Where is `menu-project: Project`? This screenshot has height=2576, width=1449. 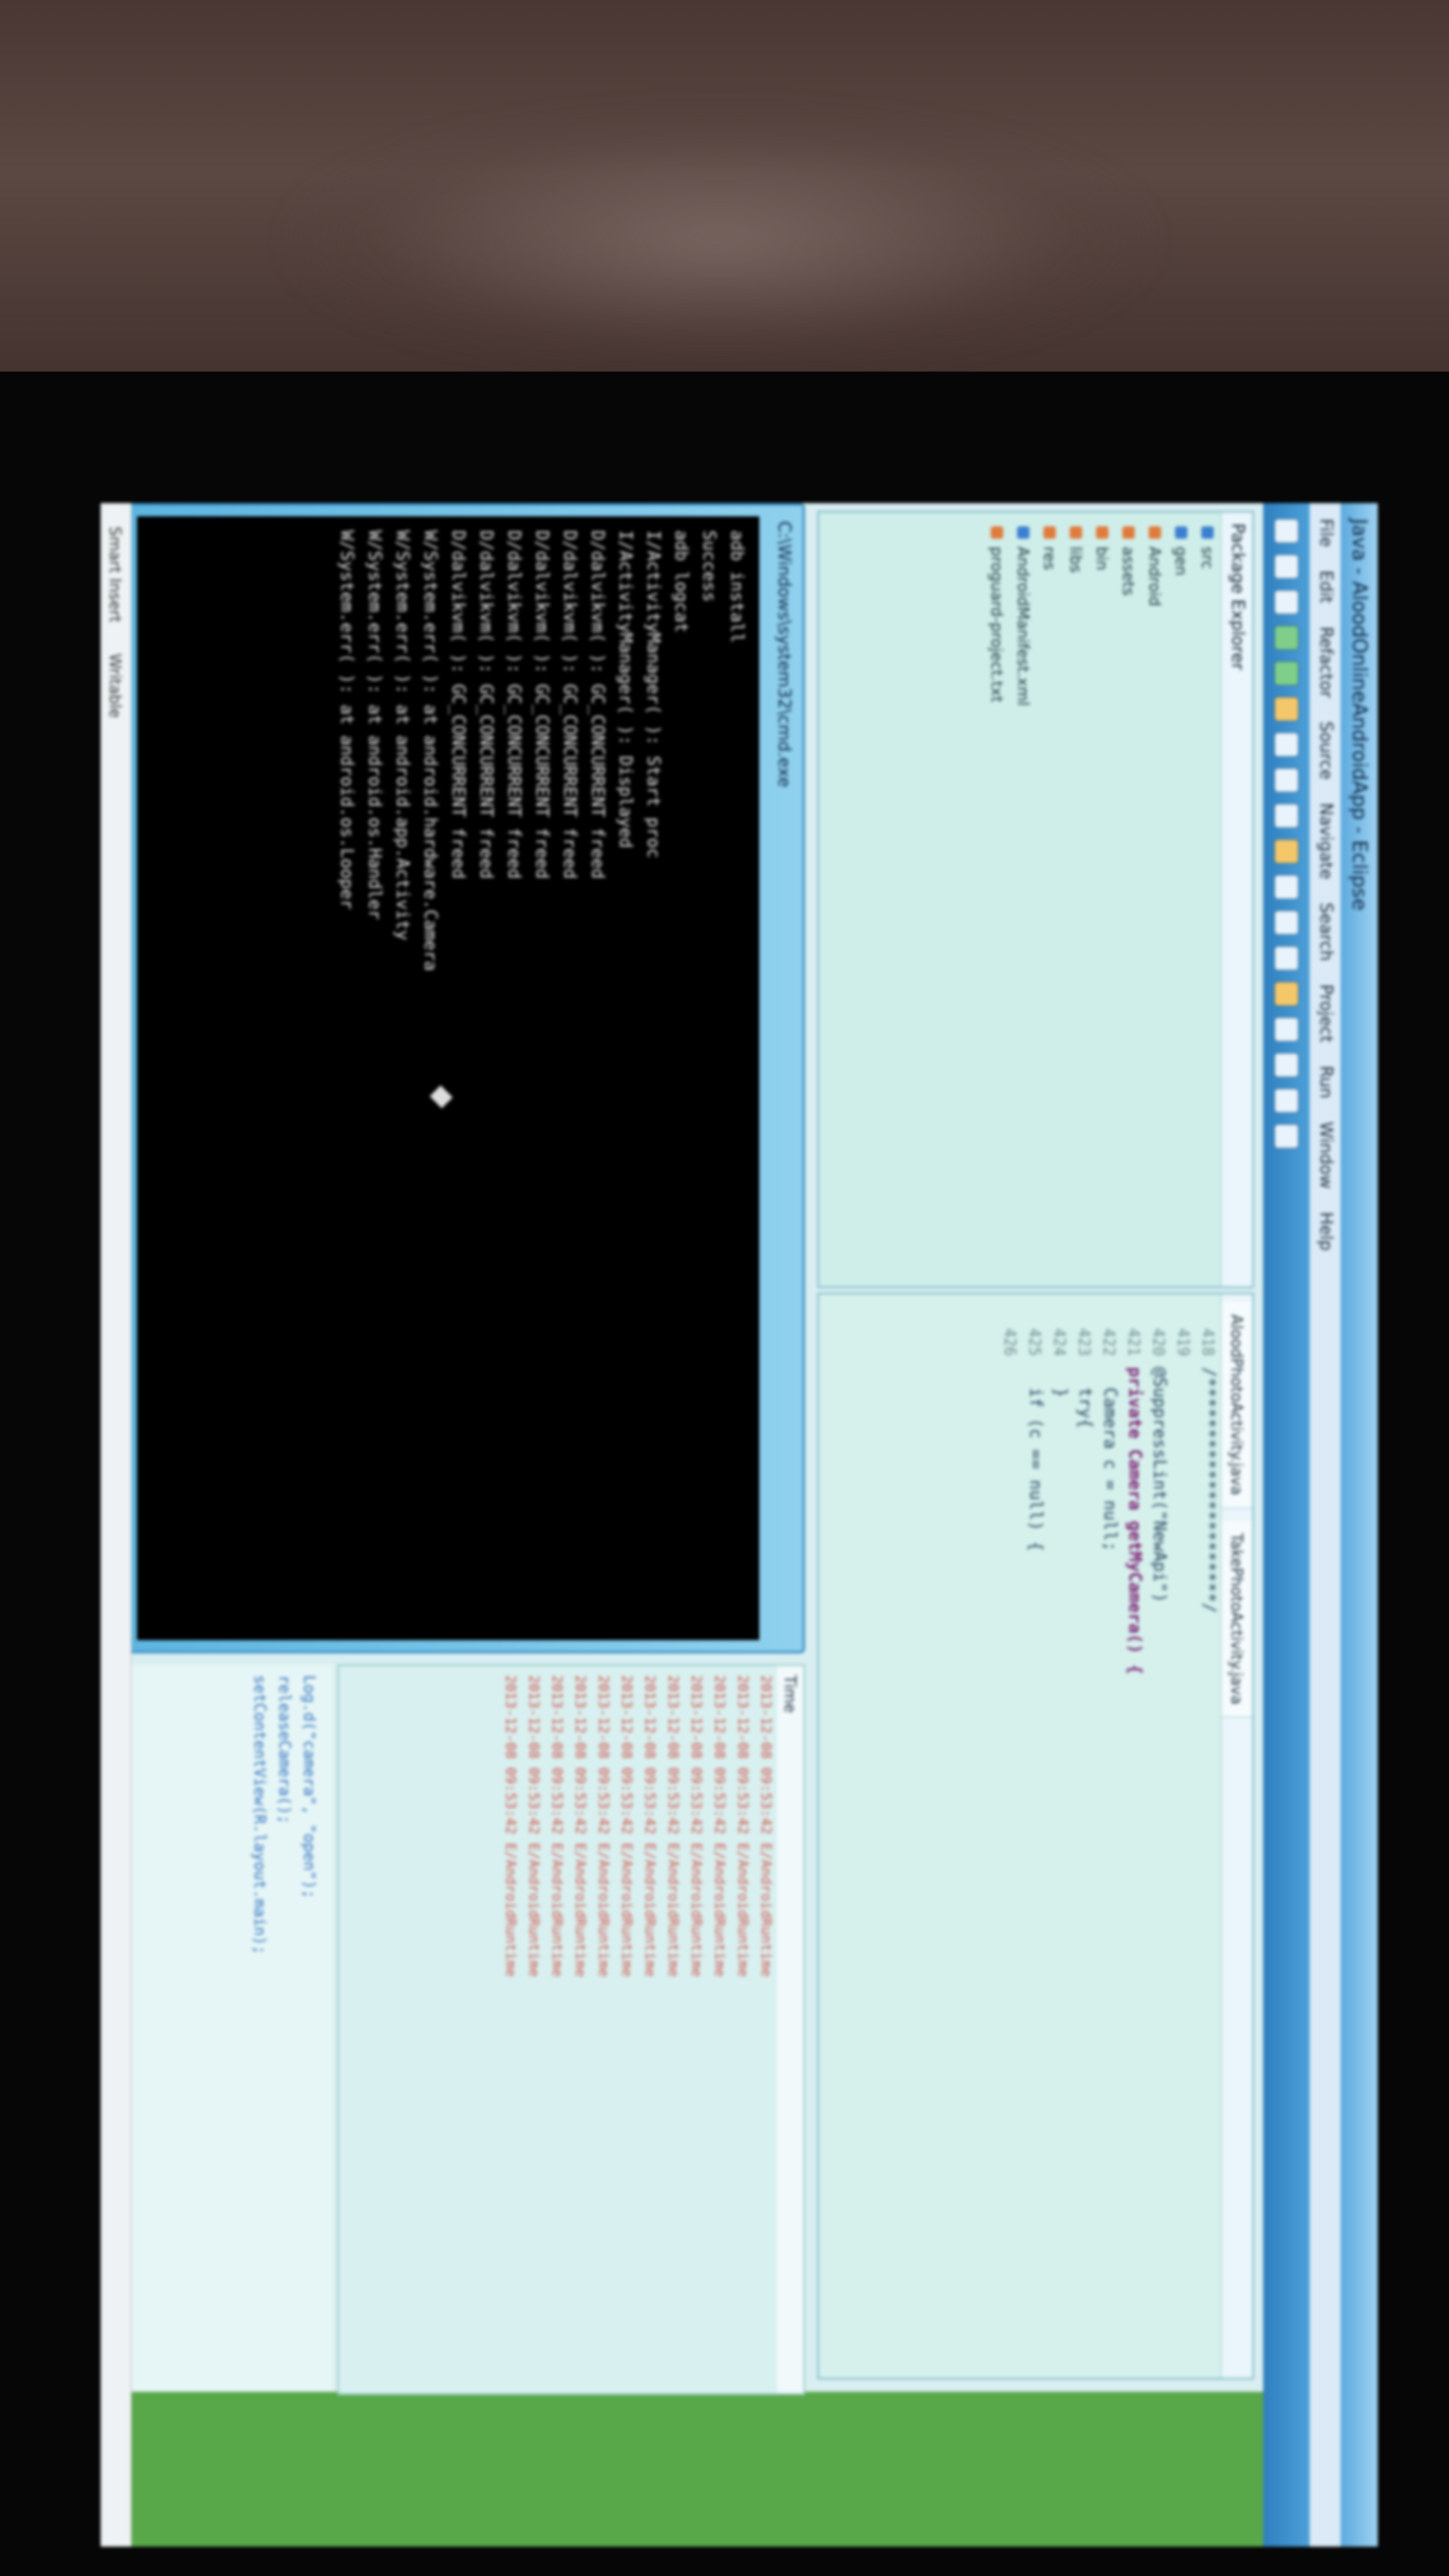 menu-project: Project is located at coordinates (1325, 1014).